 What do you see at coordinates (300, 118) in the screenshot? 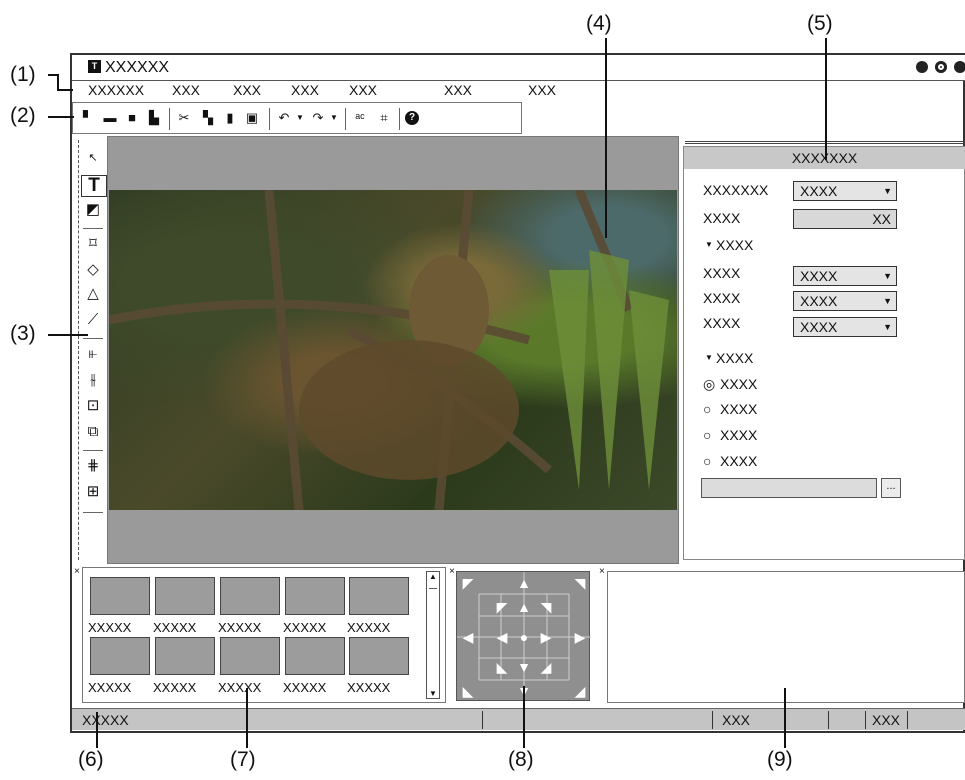
I see `undo-dropdown-icon: ▼` at bounding box center [300, 118].